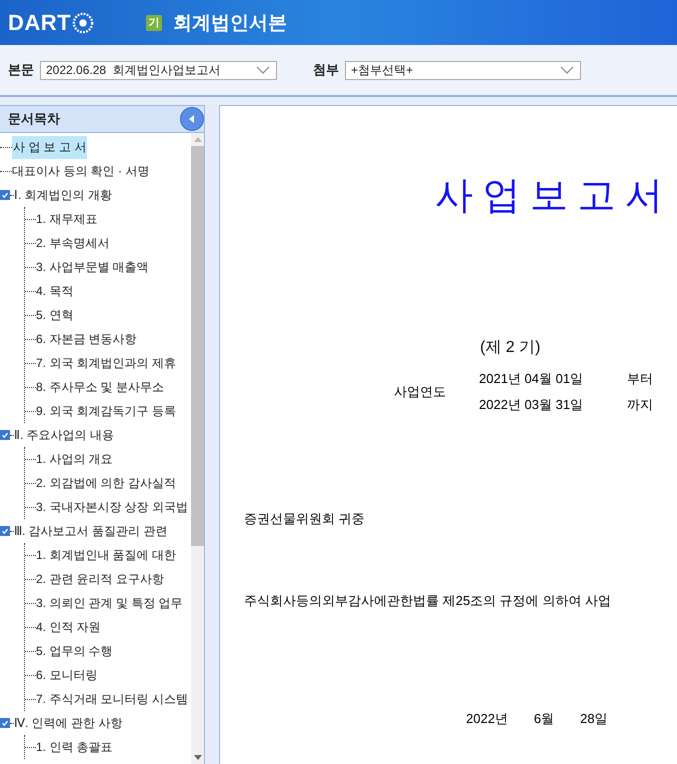 This screenshot has height=764, width=677. What do you see at coordinates (106, 363) in the screenshot?
I see `tree-item: 7. 외국 회계법인과의 제휴` at bounding box center [106, 363].